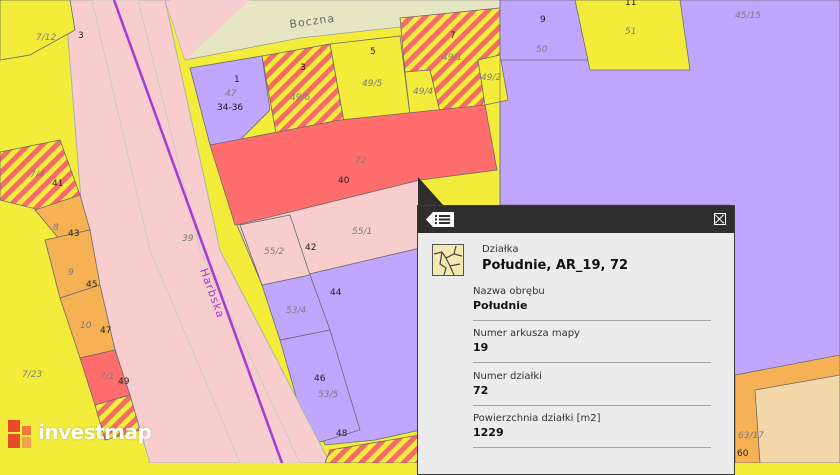  What do you see at coordinates (452, 58) in the screenshot?
I see `parcel-label: 49/1` at bounding box center [452, 58].